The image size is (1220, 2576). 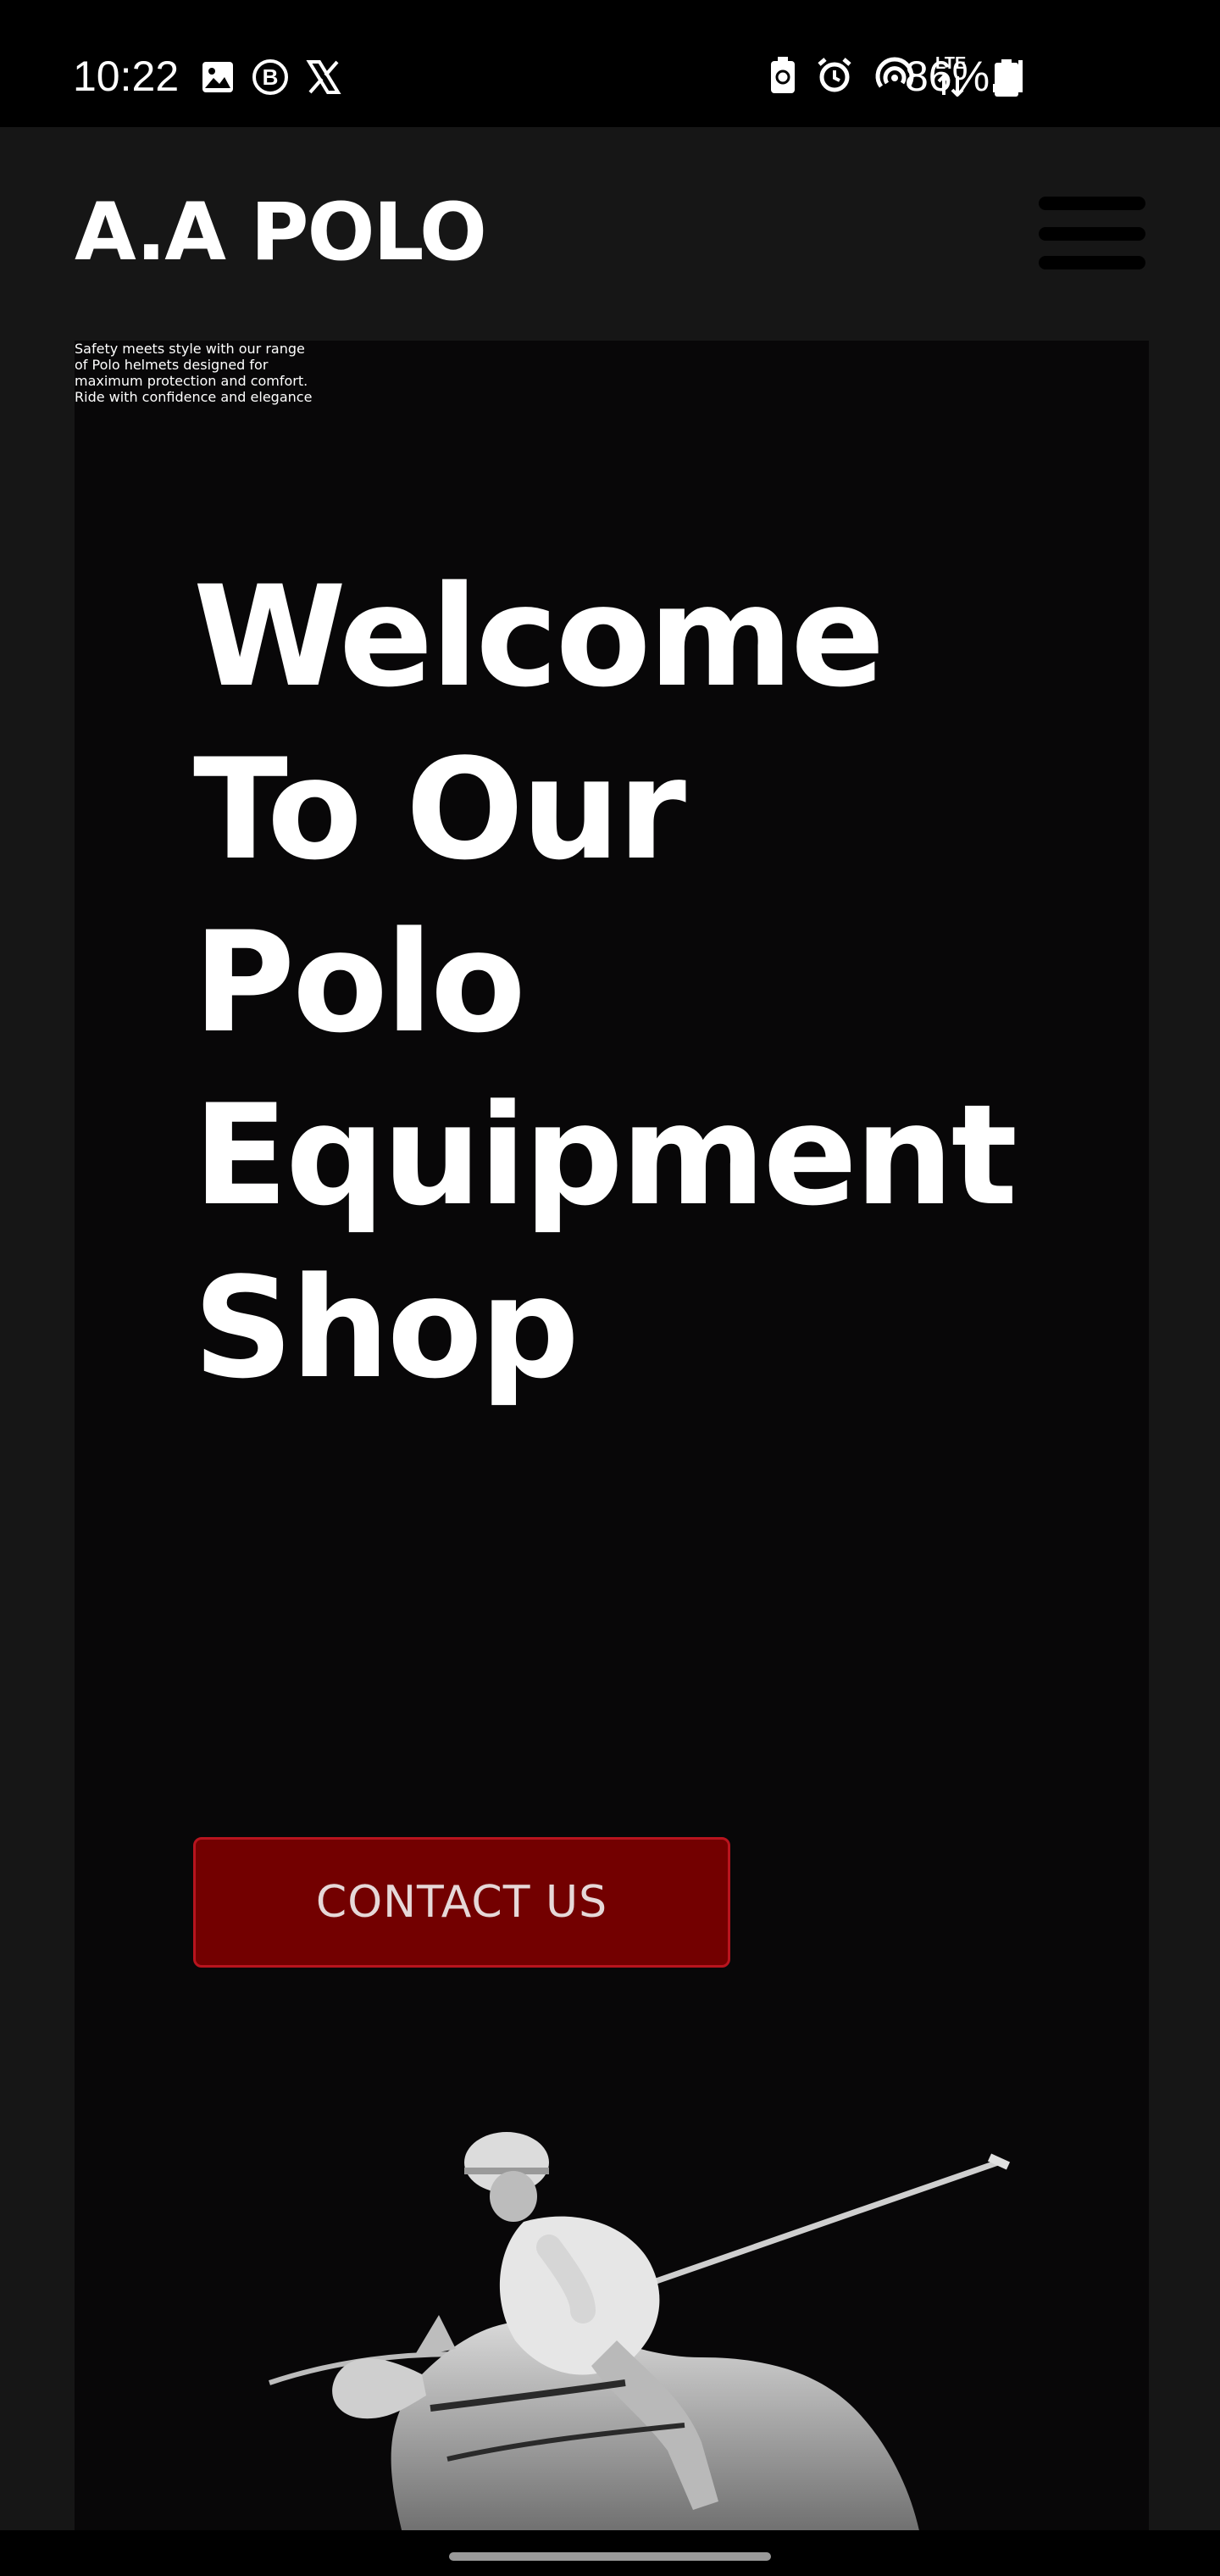 I want to click on hero-title-line: Polo, so click(x=359, y=982).